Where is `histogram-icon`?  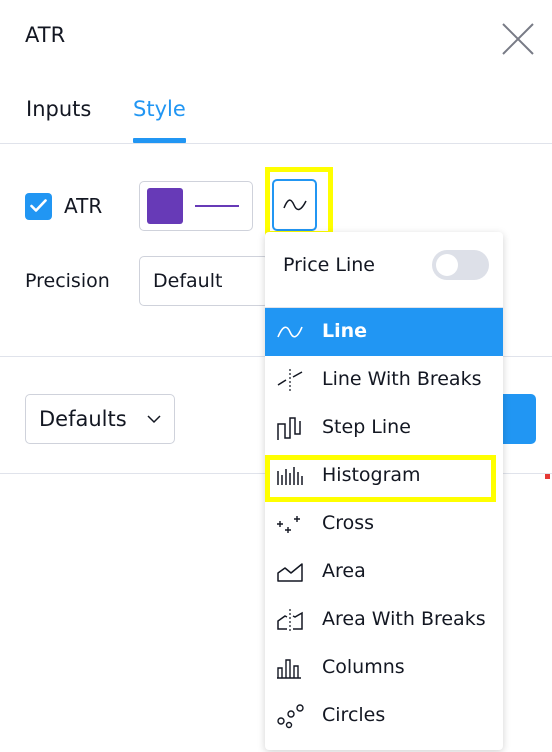 histogram-icon is located at coordinates (290, 476).